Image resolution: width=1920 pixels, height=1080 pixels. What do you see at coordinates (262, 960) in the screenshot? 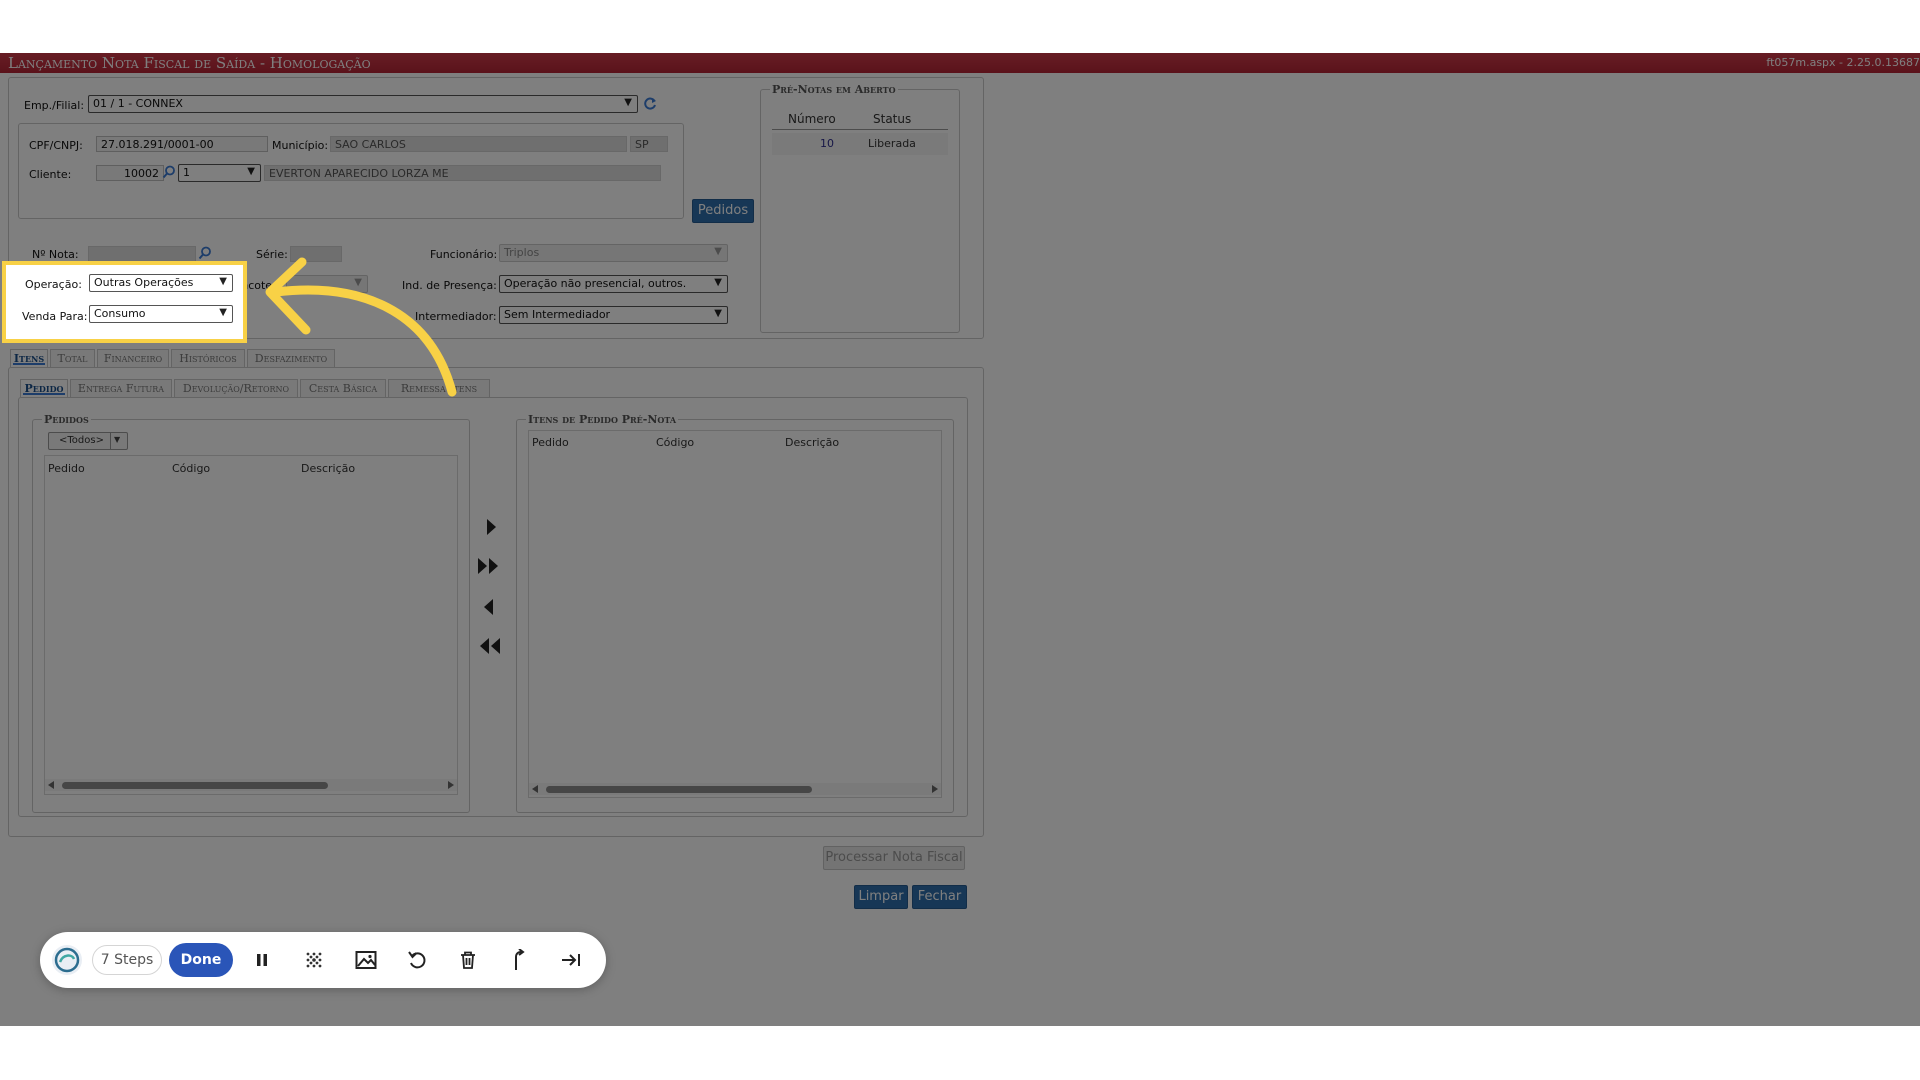
I see `pause-icon` at bounding box center [262, 960].